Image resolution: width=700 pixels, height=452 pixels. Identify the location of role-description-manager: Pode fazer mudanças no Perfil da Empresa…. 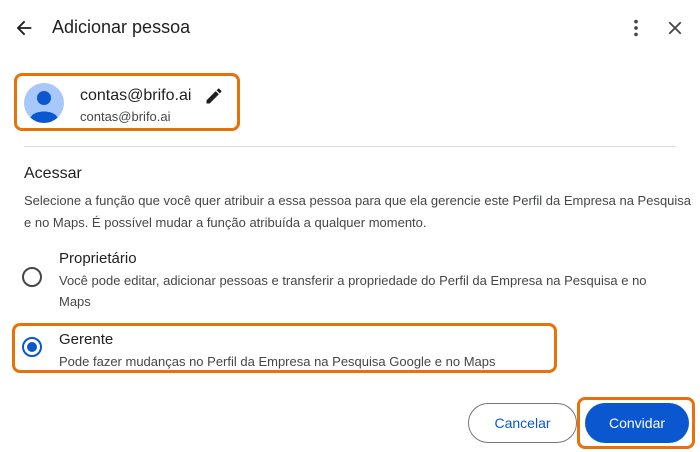
(277, 361).